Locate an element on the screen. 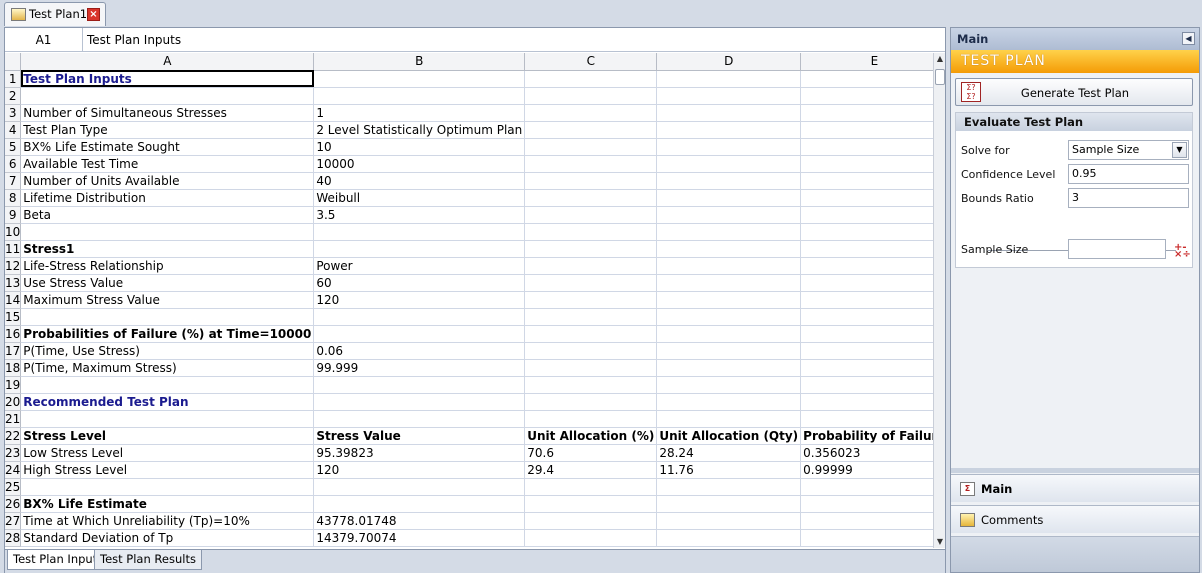  cell-a: Standard Deviation of Tp is located at coordinates (167, 538).